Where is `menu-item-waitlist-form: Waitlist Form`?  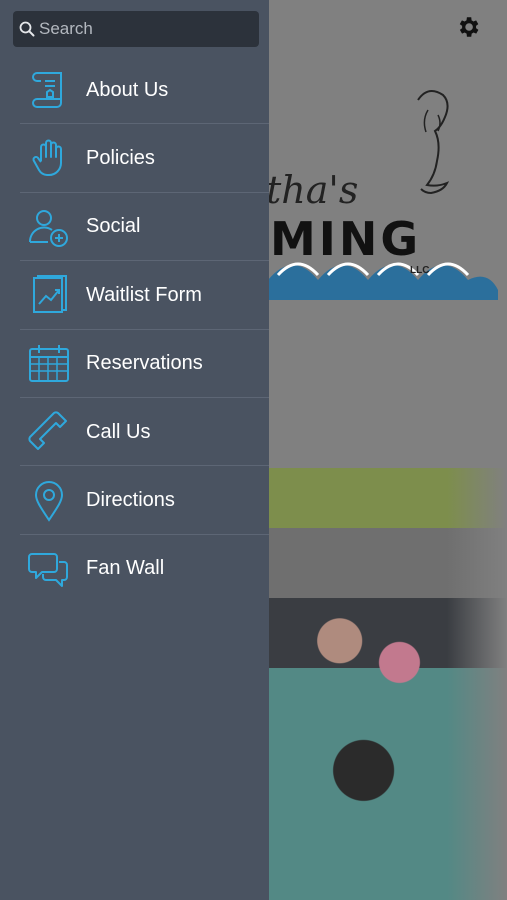 menu-item-waitlist-form: Waitlist Form is located at coordinates (134, 295).